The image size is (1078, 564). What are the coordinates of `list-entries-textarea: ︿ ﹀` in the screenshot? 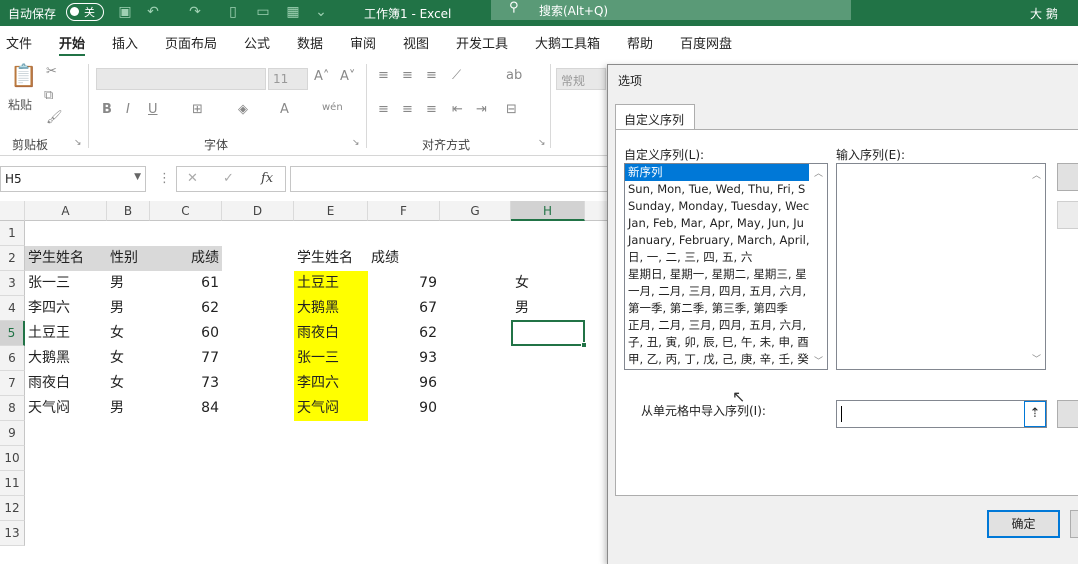 It's located at (941, 266).